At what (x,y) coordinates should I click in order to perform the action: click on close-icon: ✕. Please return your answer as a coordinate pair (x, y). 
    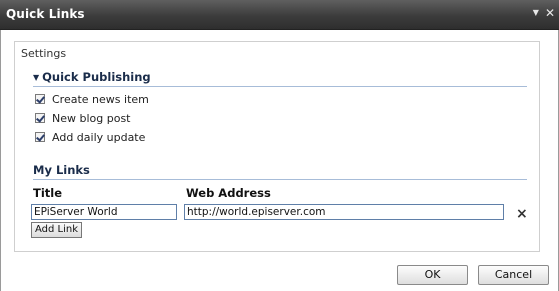
    Looking at the image, I should click on (550, 13).